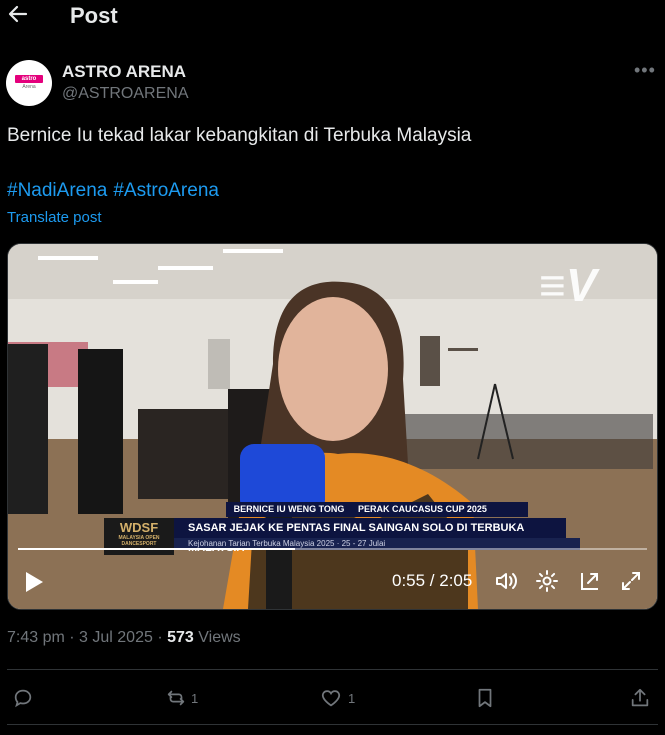 This screenshot has width=665, height=735. Describe the element at coordinates (29, 87) in the screenshot. I see `avatar-logo-subtext: Arena` at that location.